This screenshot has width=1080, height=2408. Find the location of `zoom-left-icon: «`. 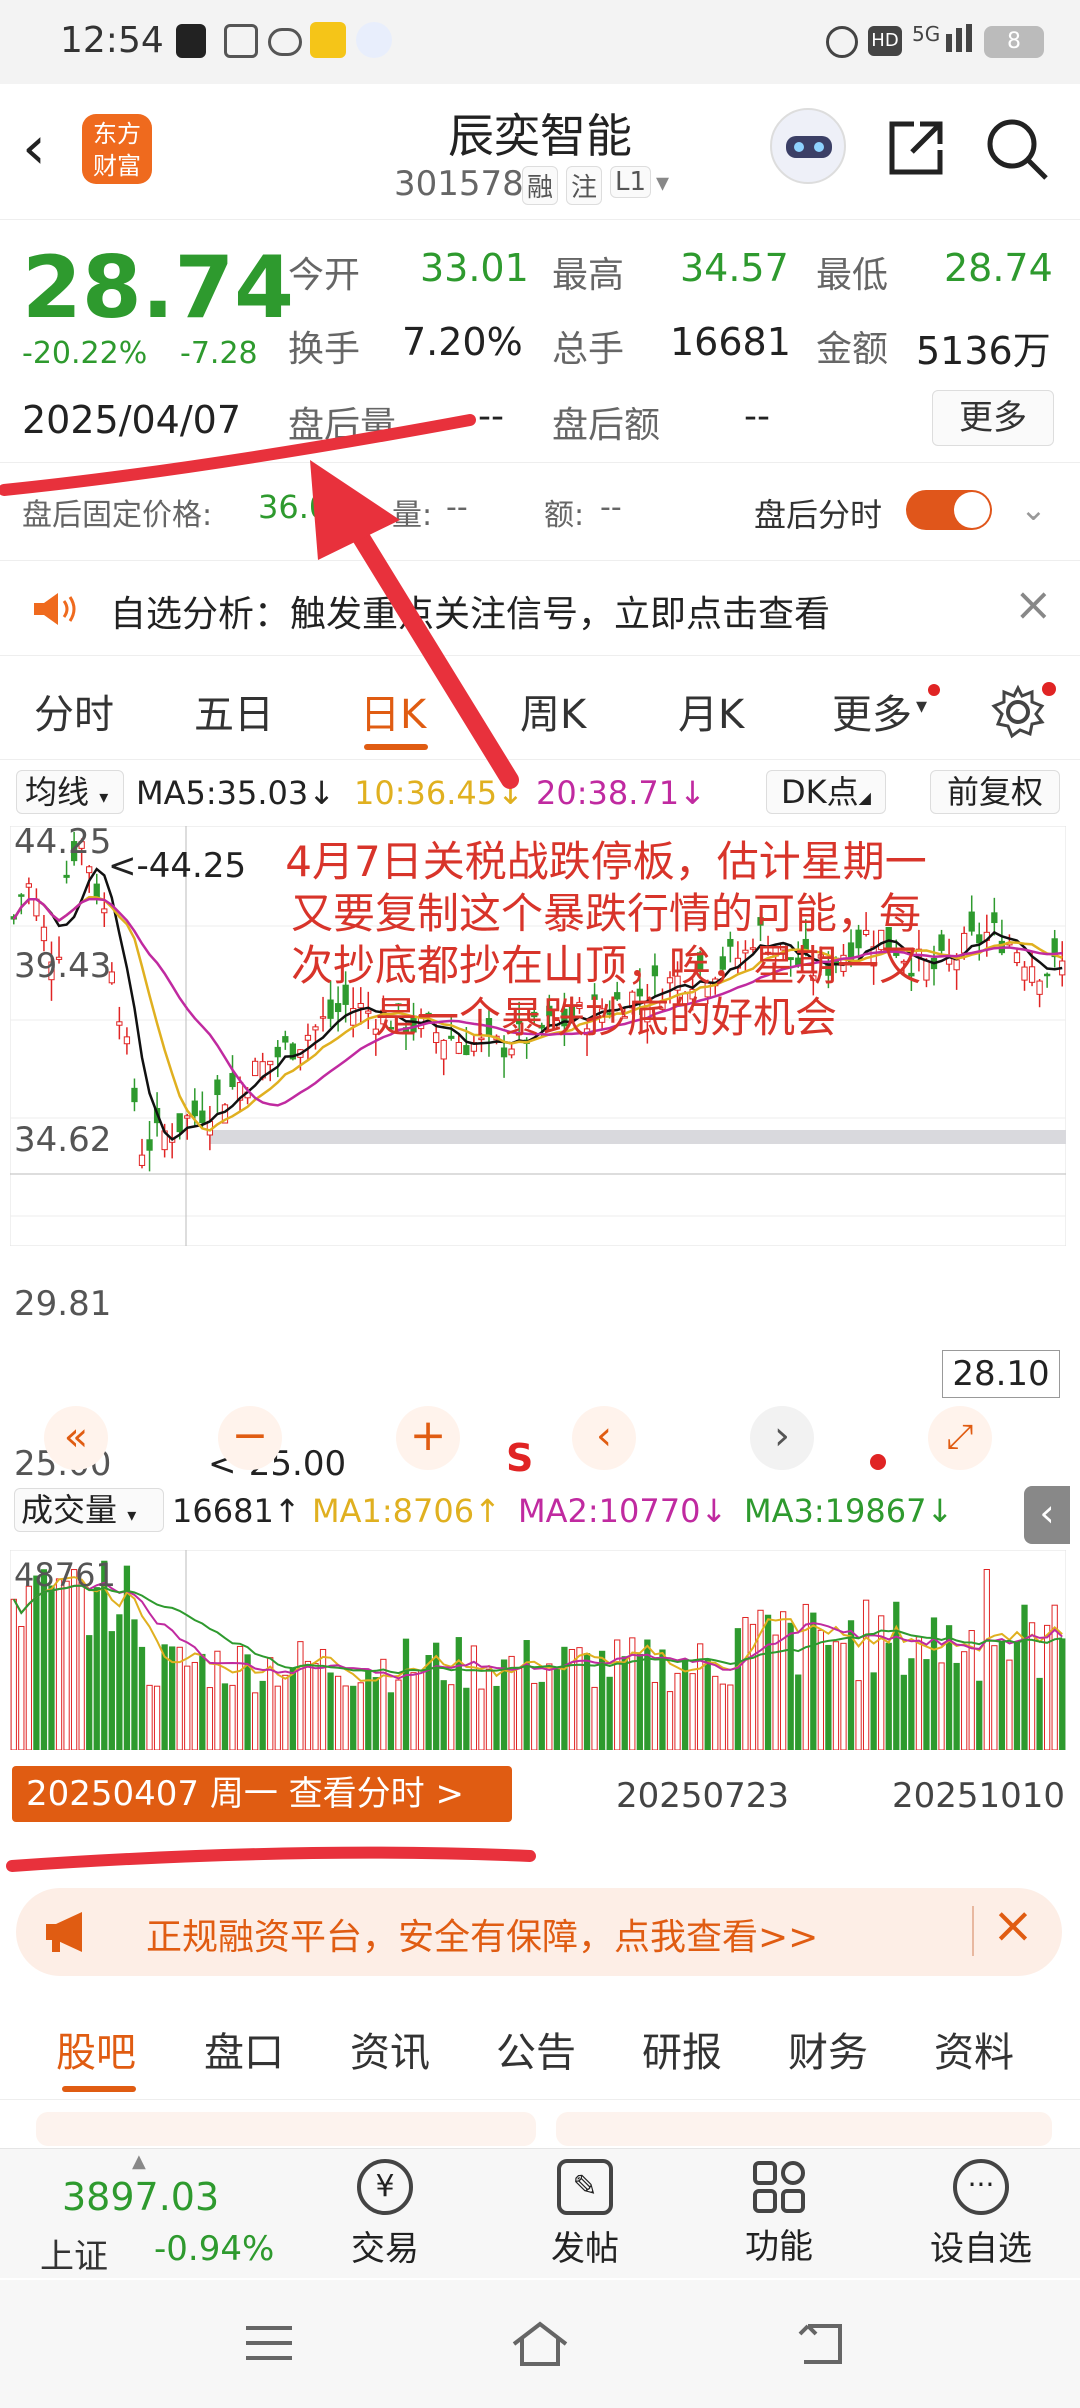

zoom-left-icon: « is located at coordinates (76, 1438).